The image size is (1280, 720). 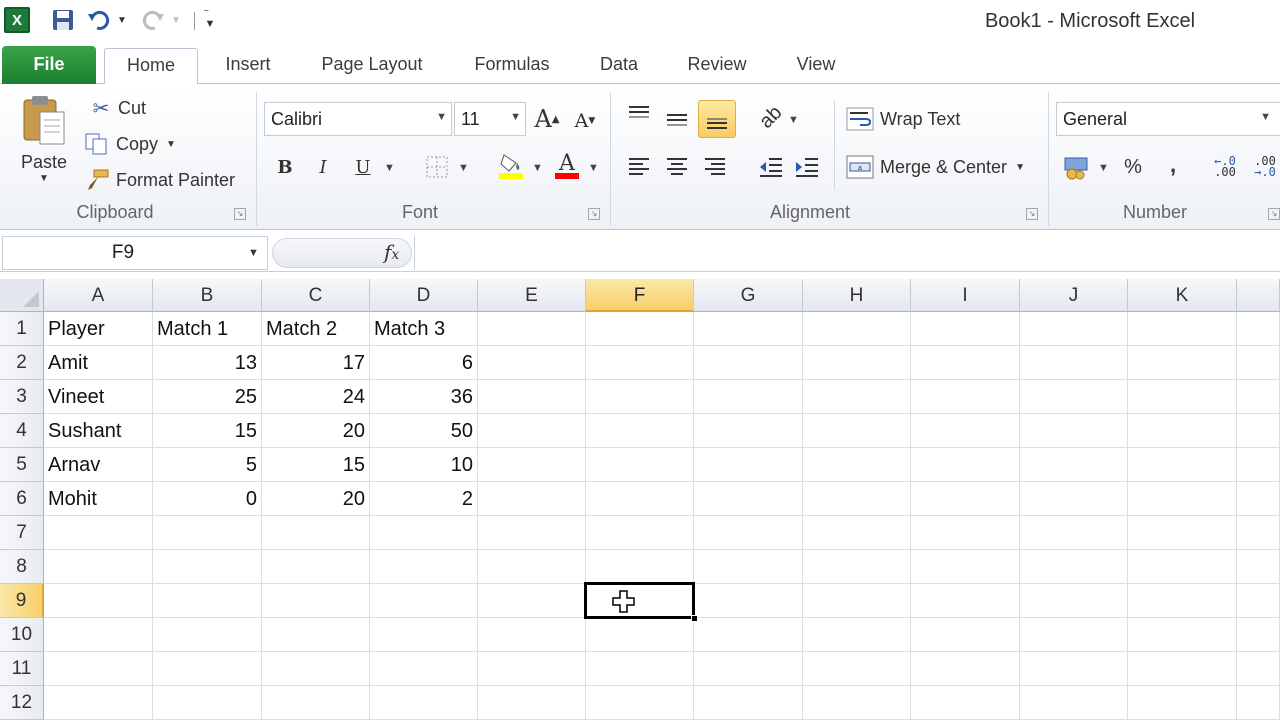 What do you see at coordinates (965, 329) in the screenshot?
I see `cell-i1` at bounding box center [965, 329].